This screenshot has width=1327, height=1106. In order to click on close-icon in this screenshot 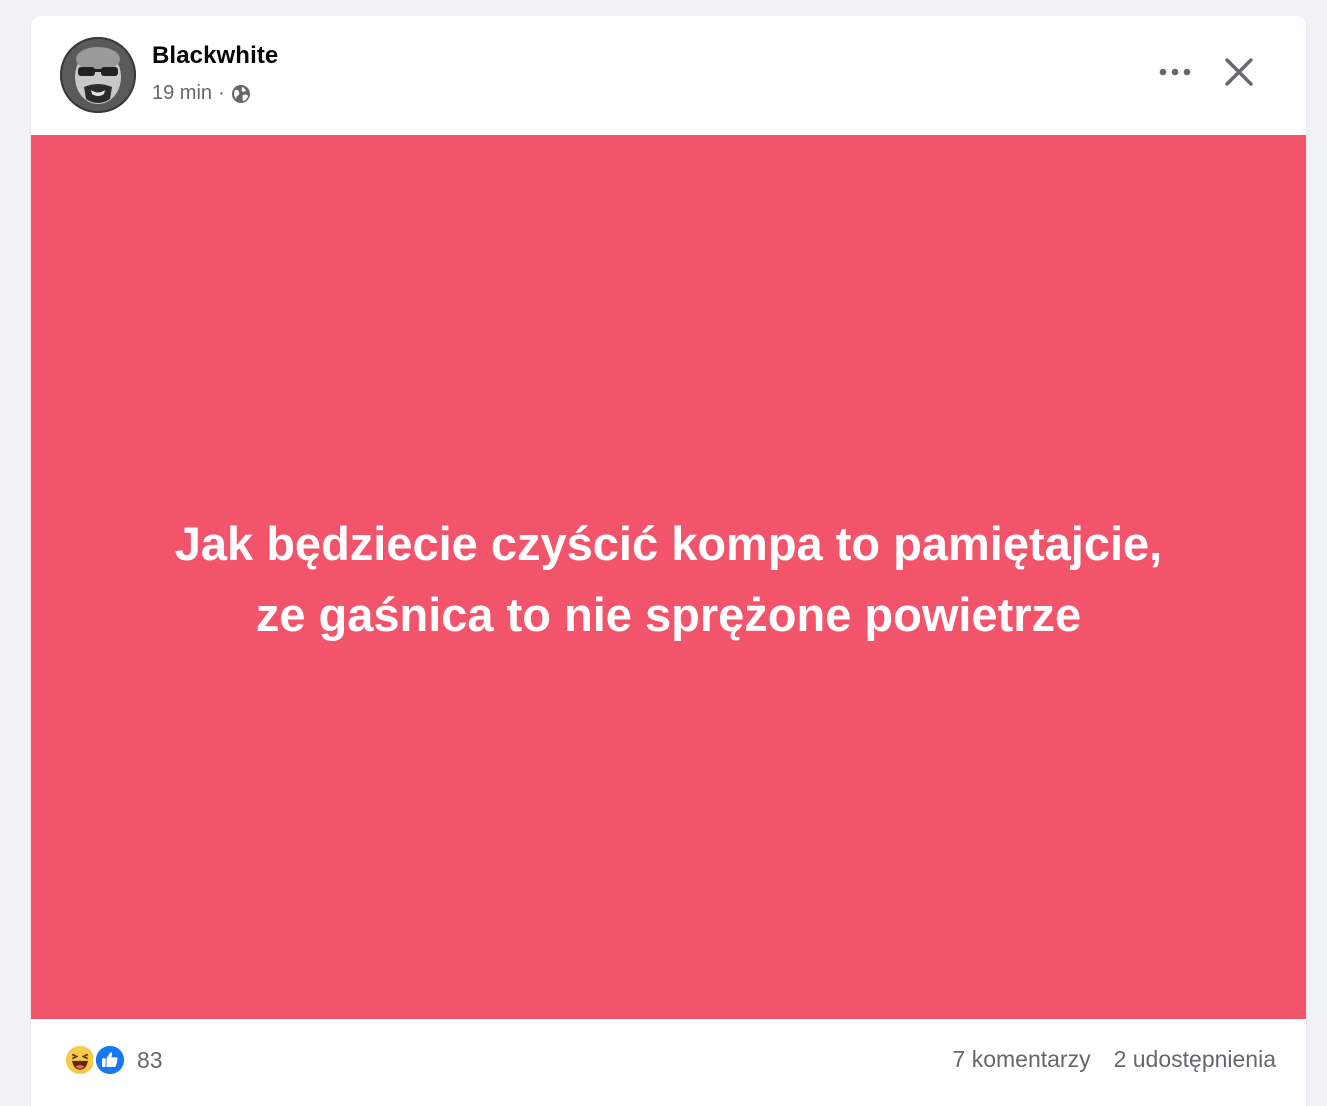, I will do `click(1239, 72)`.